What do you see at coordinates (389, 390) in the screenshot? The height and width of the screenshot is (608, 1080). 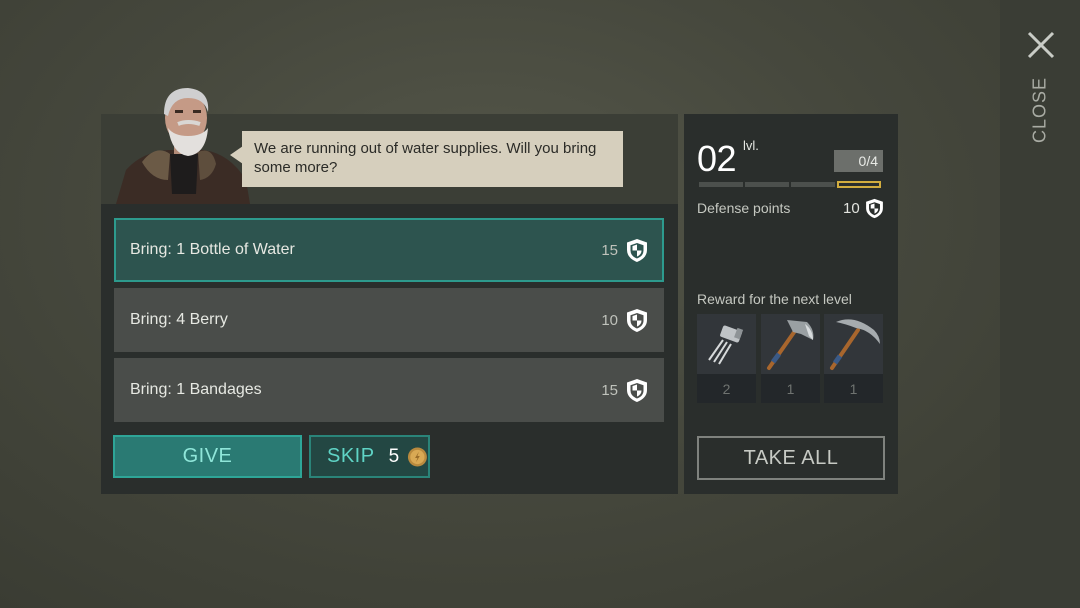 I see `quest-option-bandages: Bring: 1 Bandages 15` at bounding box center [389, 390].